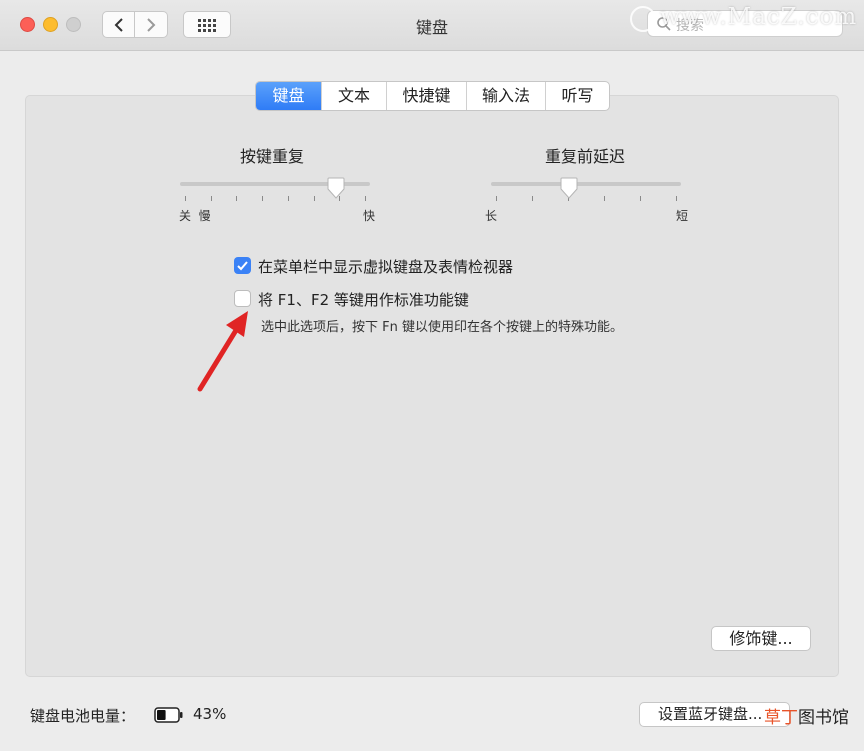 The height and width of the screenshot is (751, 864). Describe the element at coordinates (222, 351) in the screenshot. I see `annotation-arrow-icon` at that location.